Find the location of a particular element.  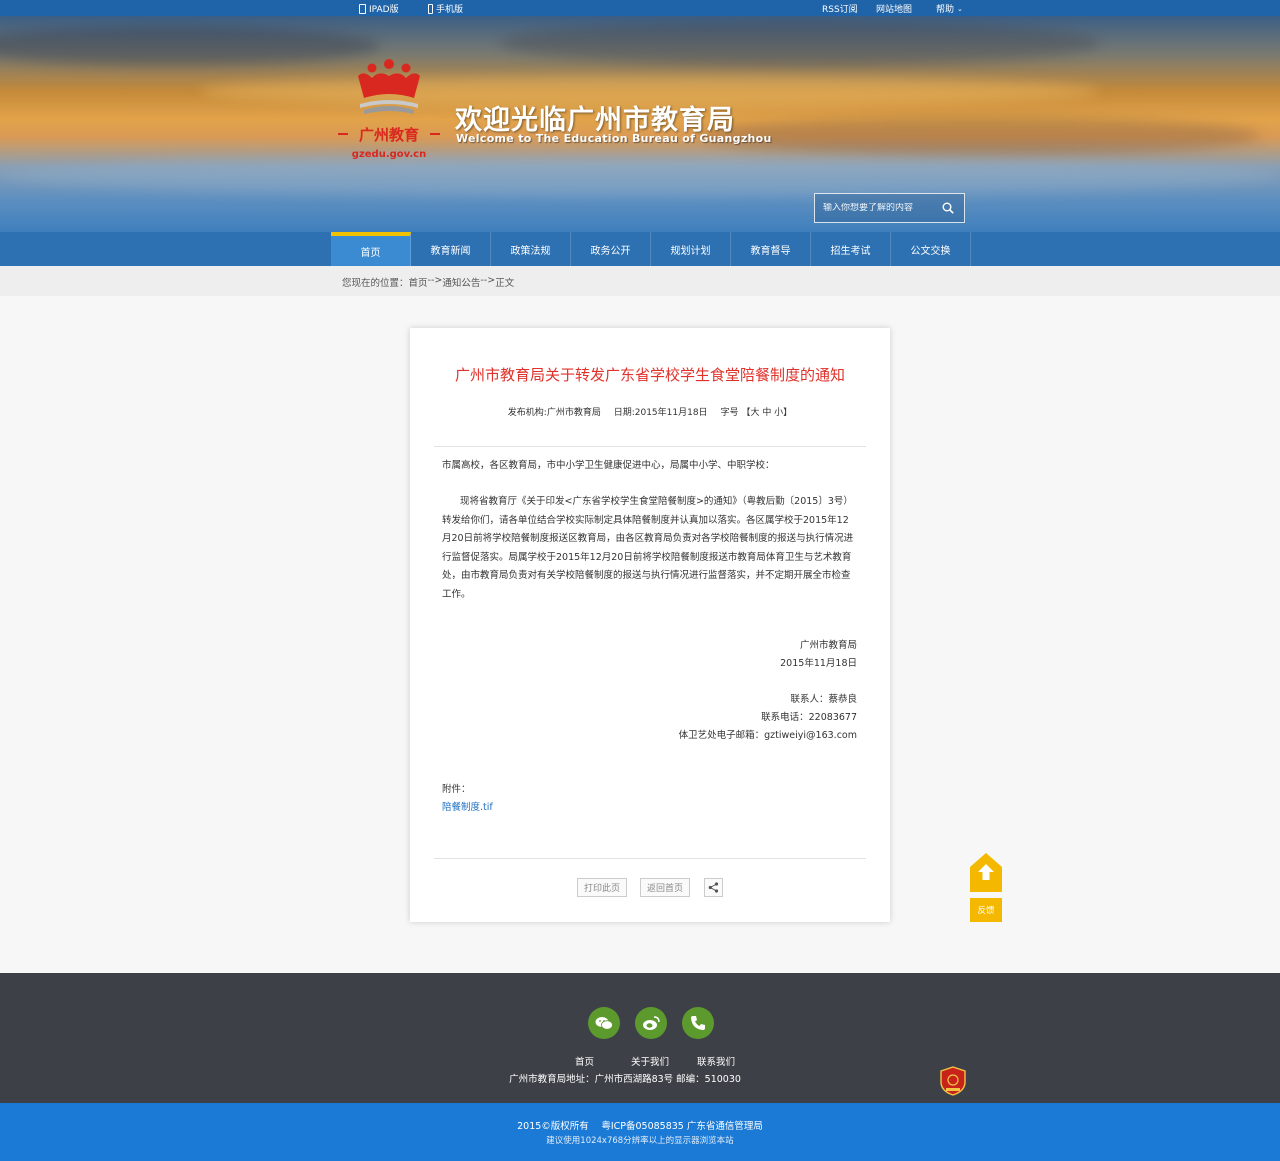

contact-email: 体卫艺处电子邮箱：gztiweiyi@163.com is located at coordinates (767, 735).